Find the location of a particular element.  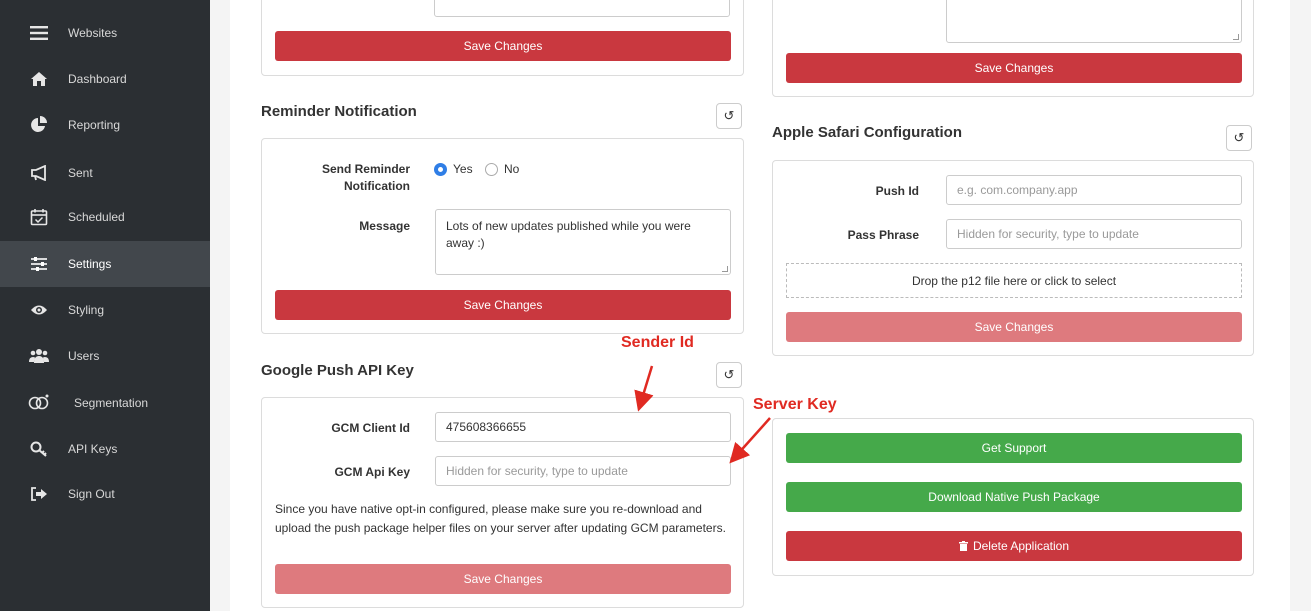

sidebar-item-sent: Sent is located at coordinates (105, 173).